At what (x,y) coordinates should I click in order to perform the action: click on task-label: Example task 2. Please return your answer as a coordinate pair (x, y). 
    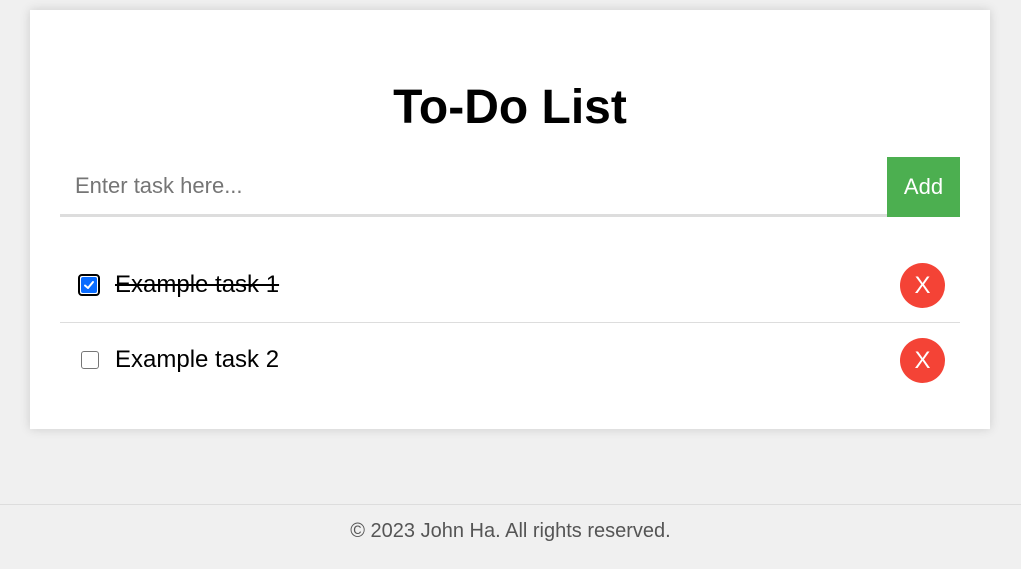
    Looking at the image, I should click on (197, 359).